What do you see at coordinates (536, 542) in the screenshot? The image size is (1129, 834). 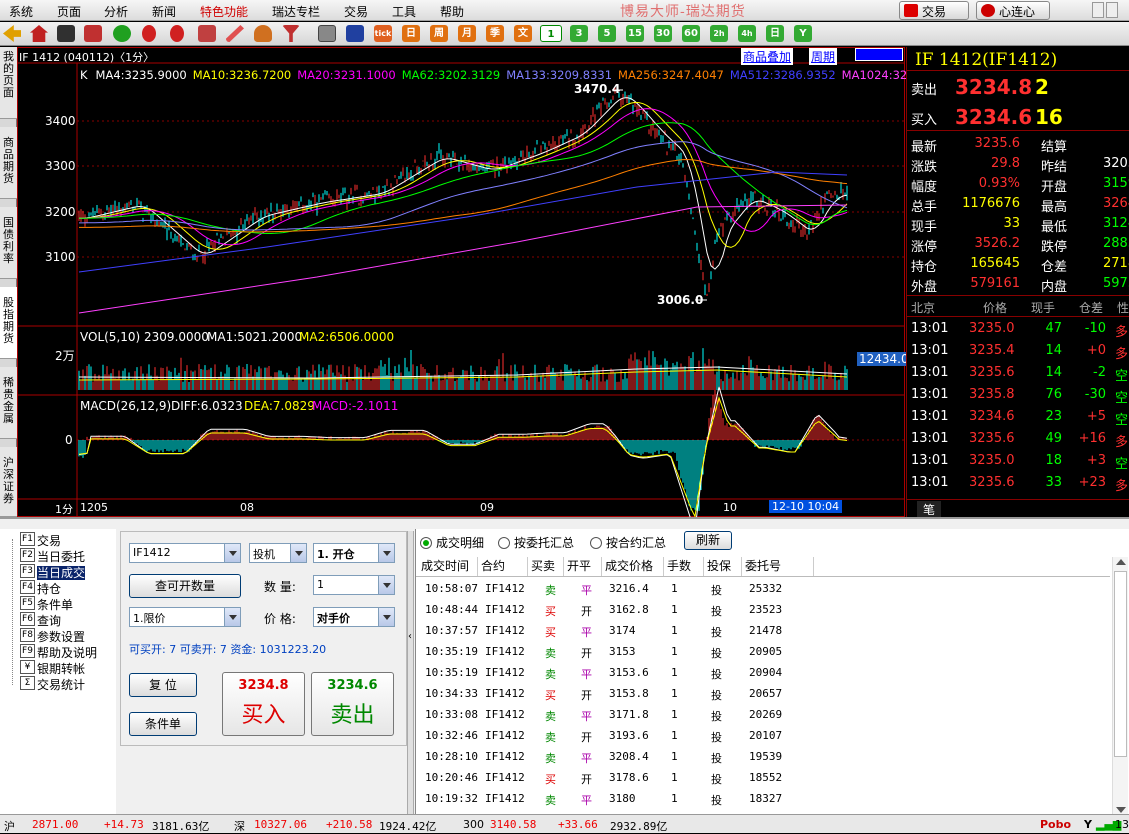 I see `radio-by-order: 按委托汇总` at bounding box center [536, 542].